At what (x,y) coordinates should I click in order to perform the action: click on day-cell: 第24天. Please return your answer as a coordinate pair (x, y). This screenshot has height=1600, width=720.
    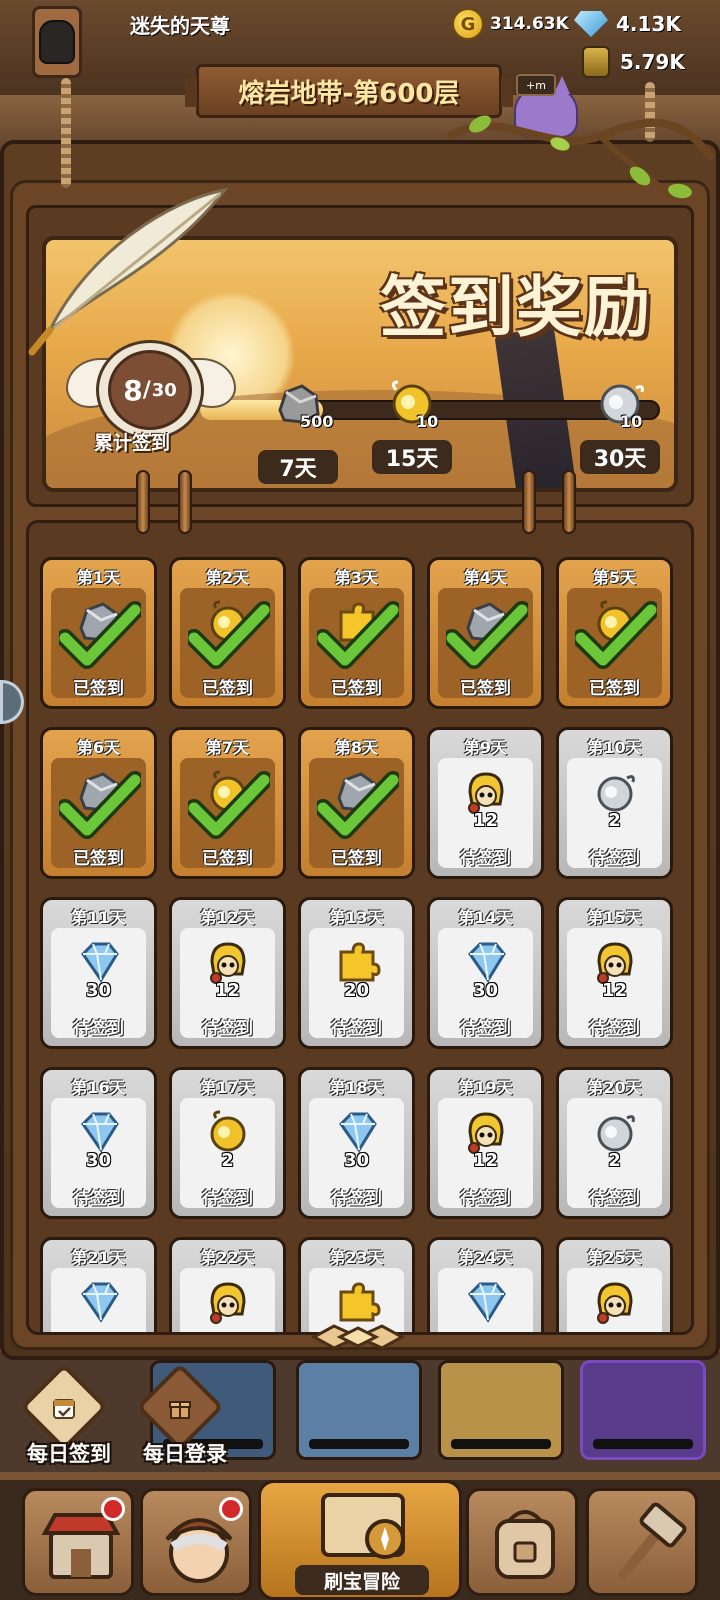
    Looking at the image, I should click on (485, 1284).